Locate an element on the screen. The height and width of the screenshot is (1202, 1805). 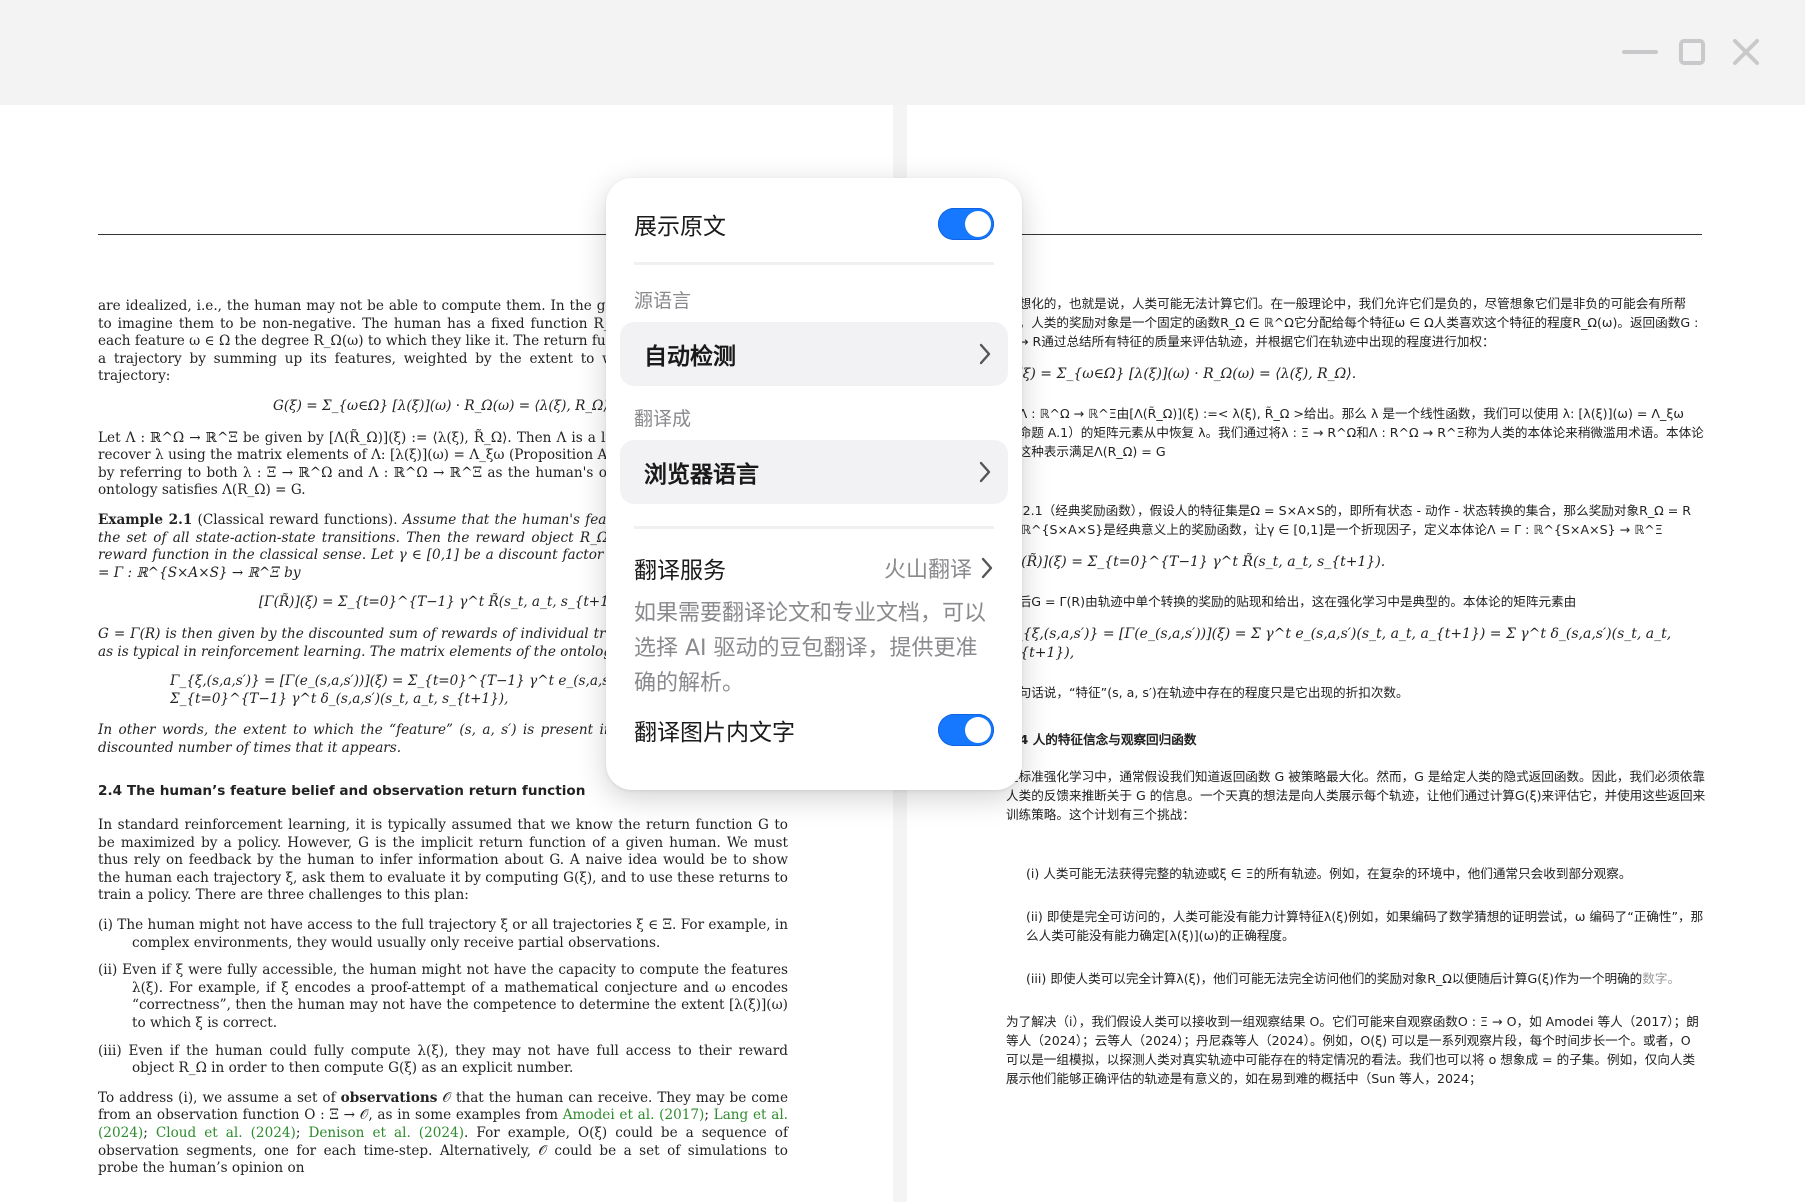
example-heading: Example 2.1 is located at coordinates (145, 519).